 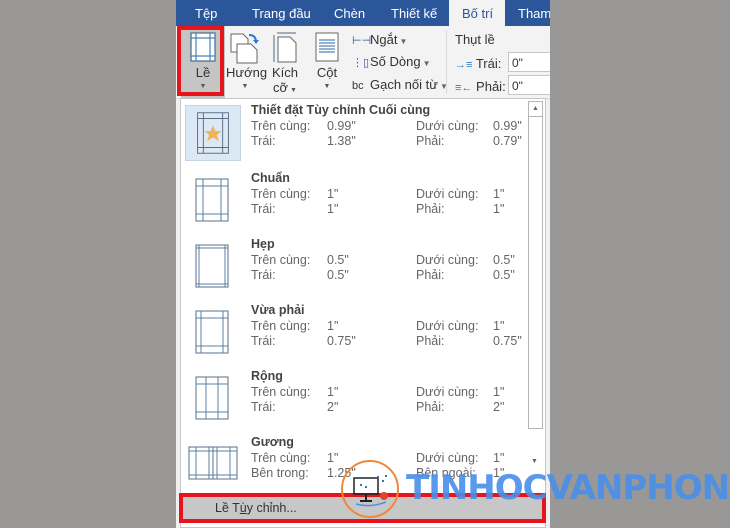 What do you see at coordinates (535, 265) in the screenshot?
I see `gallery-scrollbar: ▲` at bounding box center [535, 265].